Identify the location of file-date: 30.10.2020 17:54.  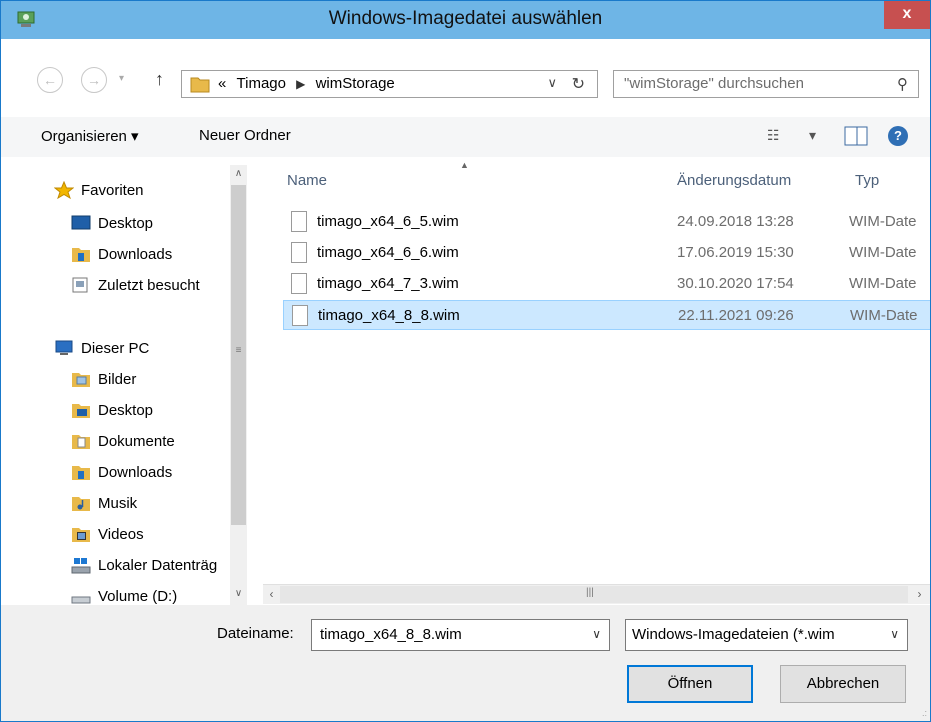
(735, 283).